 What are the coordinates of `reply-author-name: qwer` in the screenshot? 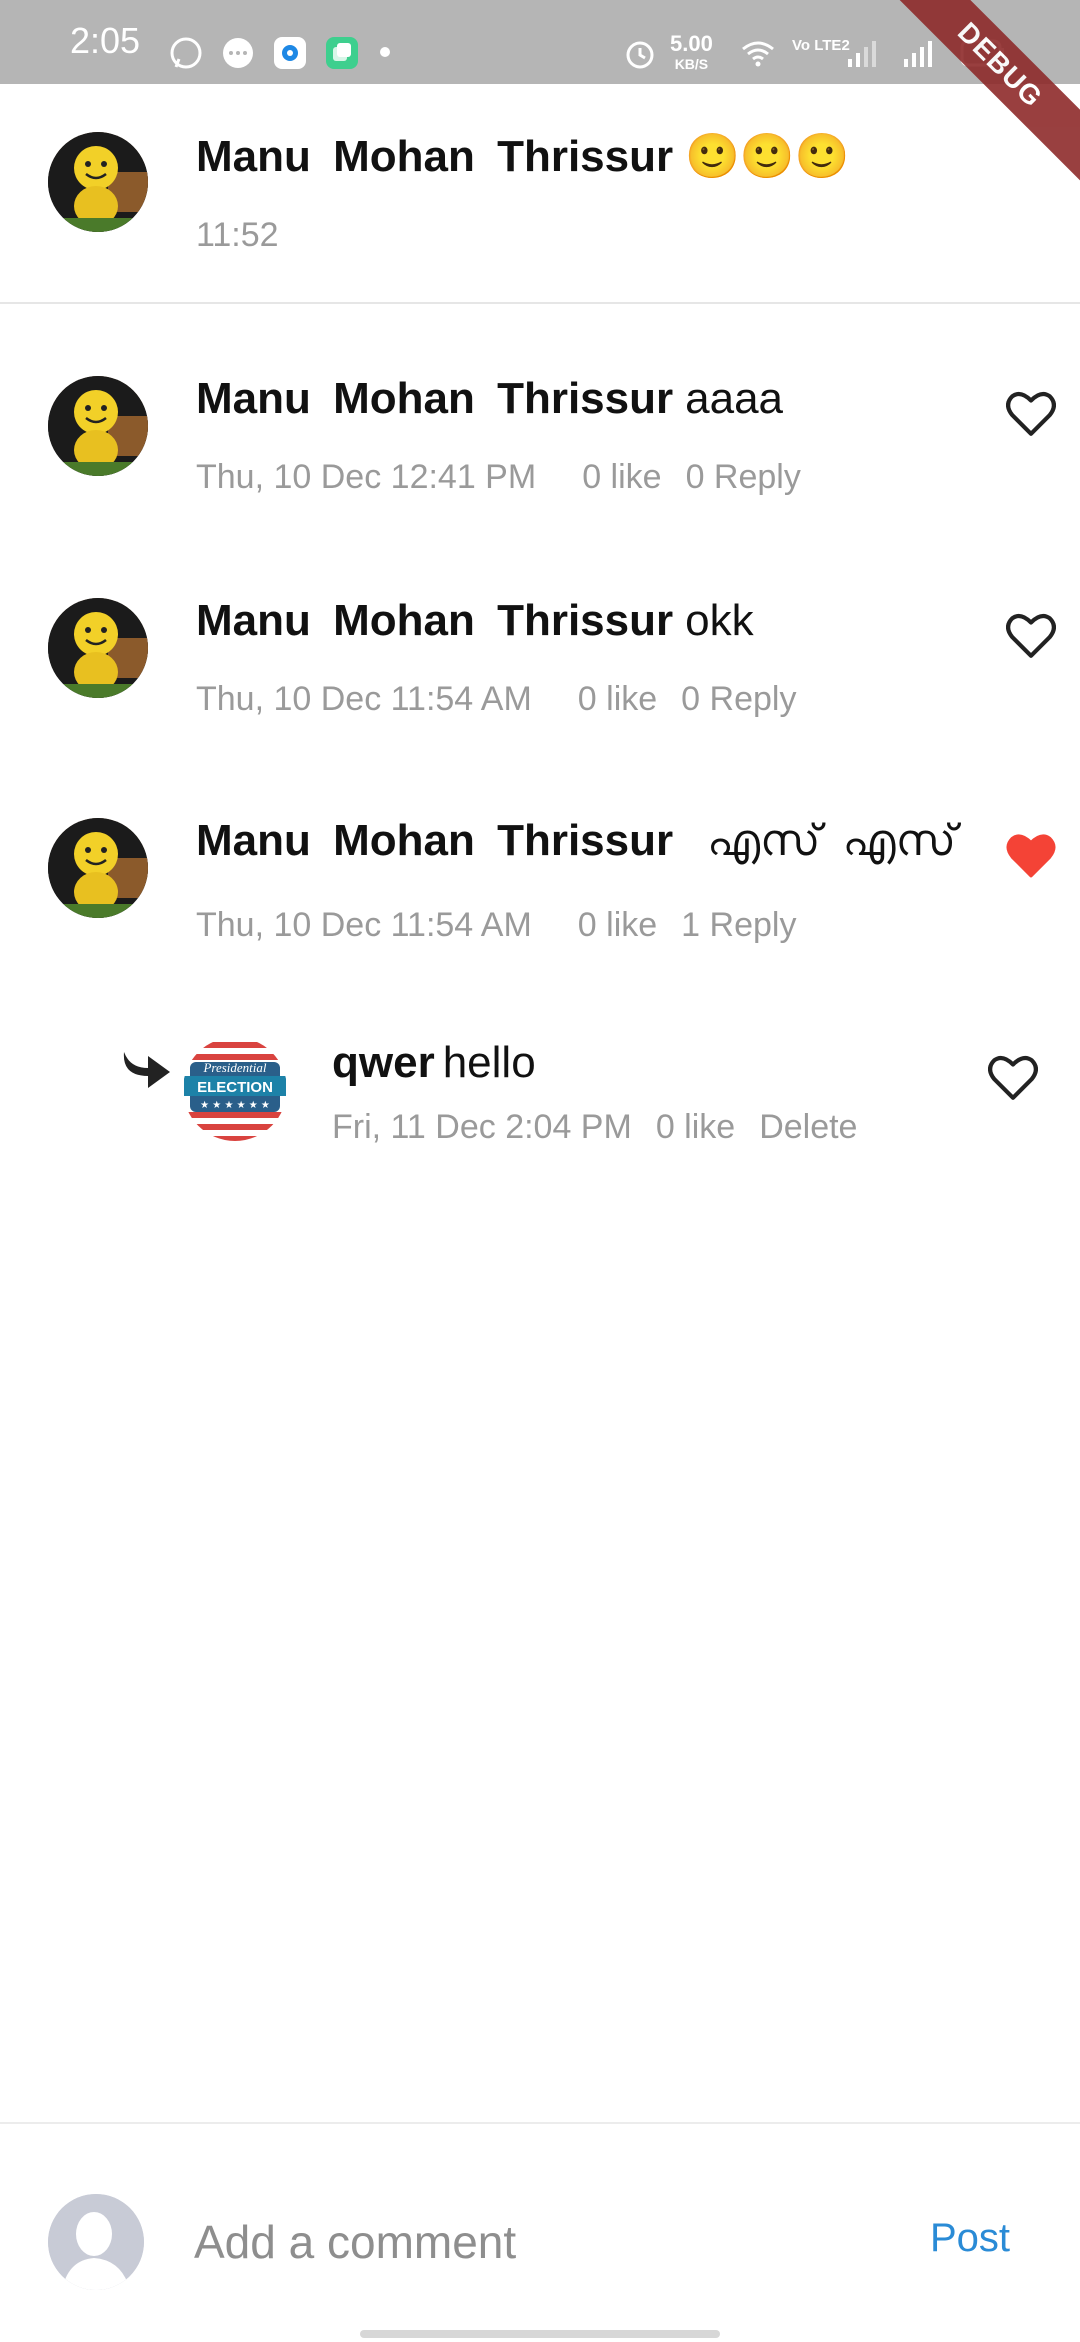 It's located at (383, 1062).